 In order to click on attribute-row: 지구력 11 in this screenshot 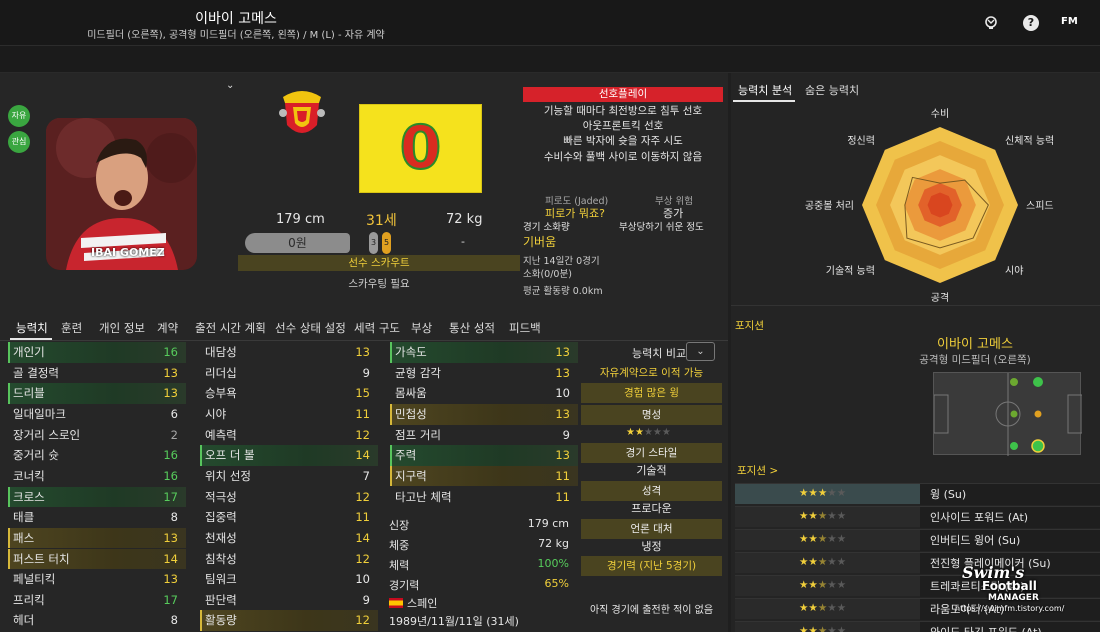, I will do `click(484, 476)`.